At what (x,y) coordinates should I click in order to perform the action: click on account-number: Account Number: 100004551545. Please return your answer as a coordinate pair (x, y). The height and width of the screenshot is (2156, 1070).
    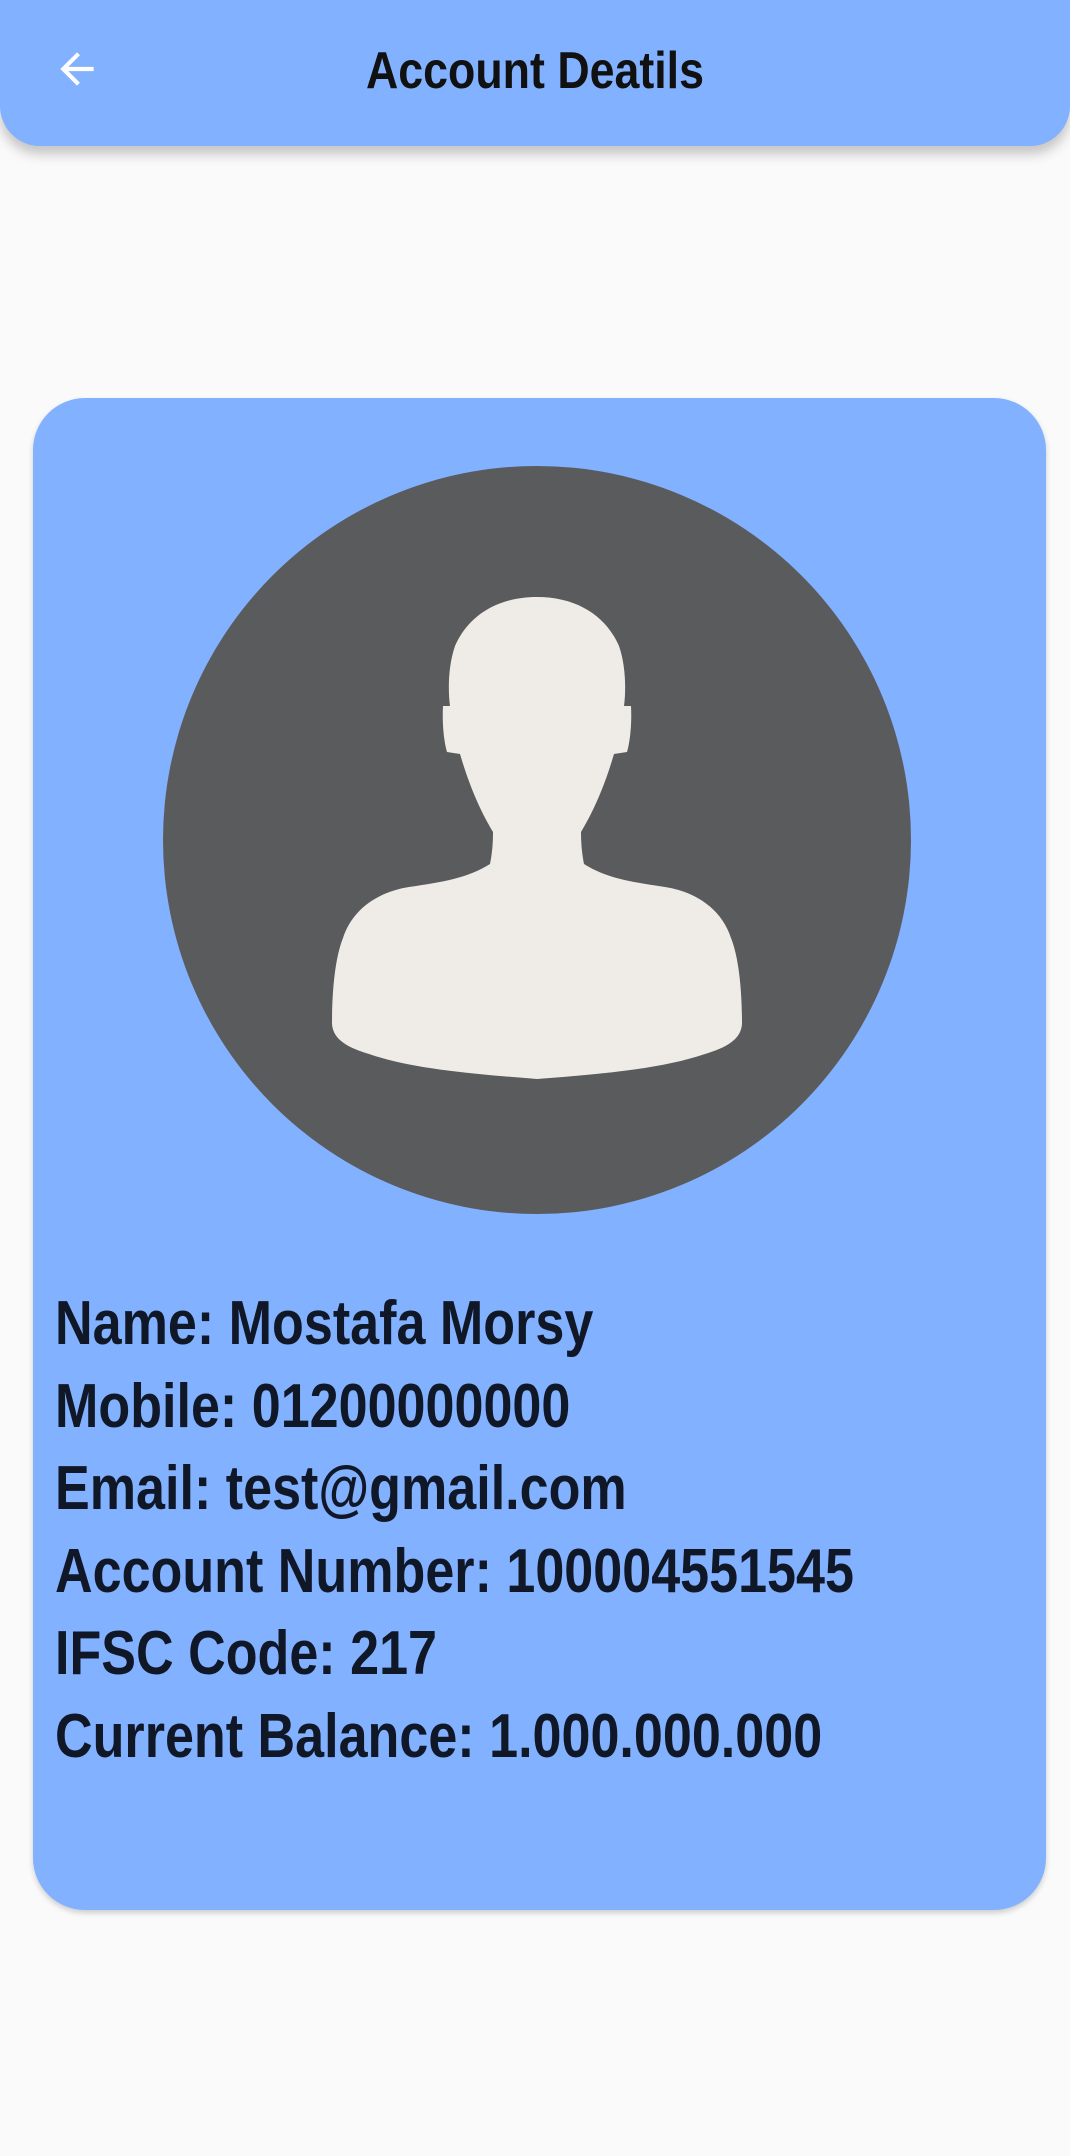
    Looking at the image, I should click on (454, 1571).